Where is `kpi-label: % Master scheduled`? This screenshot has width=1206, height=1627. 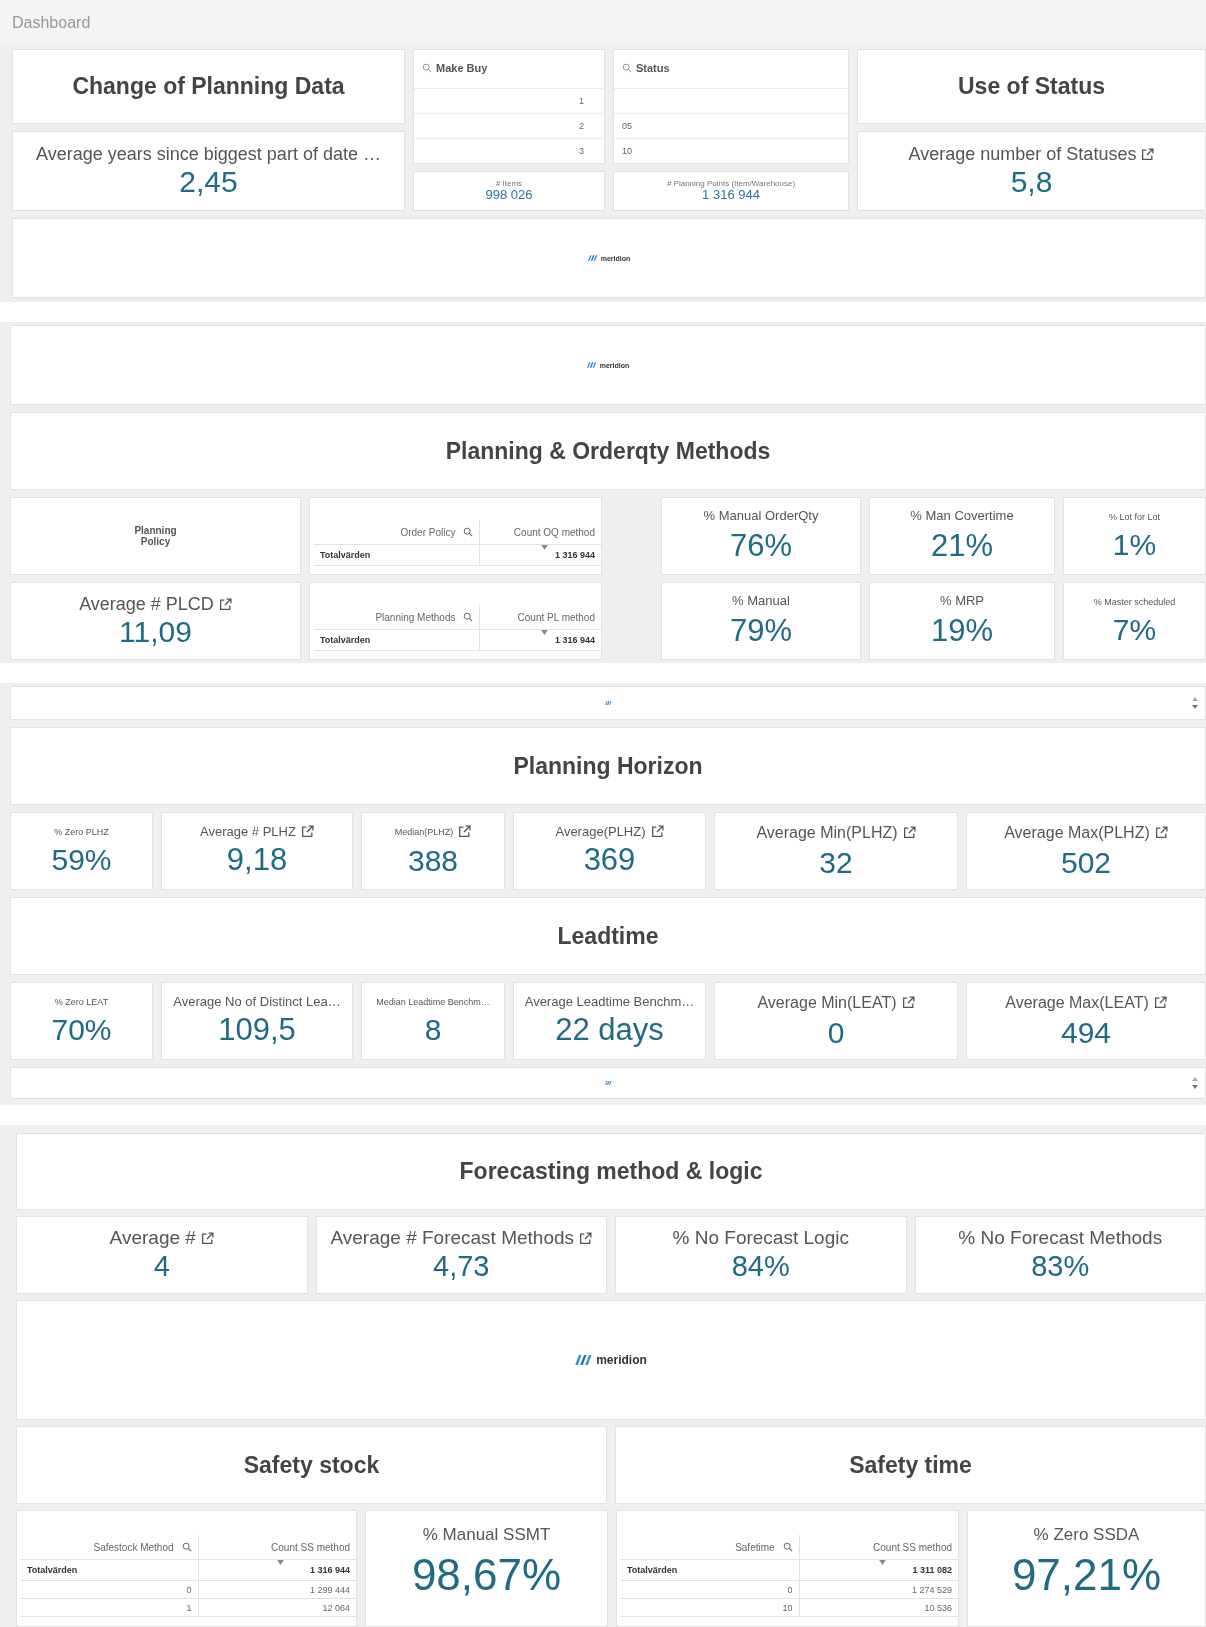
kpi-label: % Master scheduled is located at coordinates (1134, 601).